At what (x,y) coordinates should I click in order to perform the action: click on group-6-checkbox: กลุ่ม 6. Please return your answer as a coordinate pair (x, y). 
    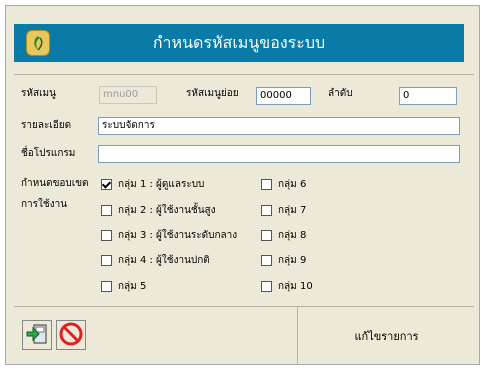
    Looking at the image, I should click on (283, 184).